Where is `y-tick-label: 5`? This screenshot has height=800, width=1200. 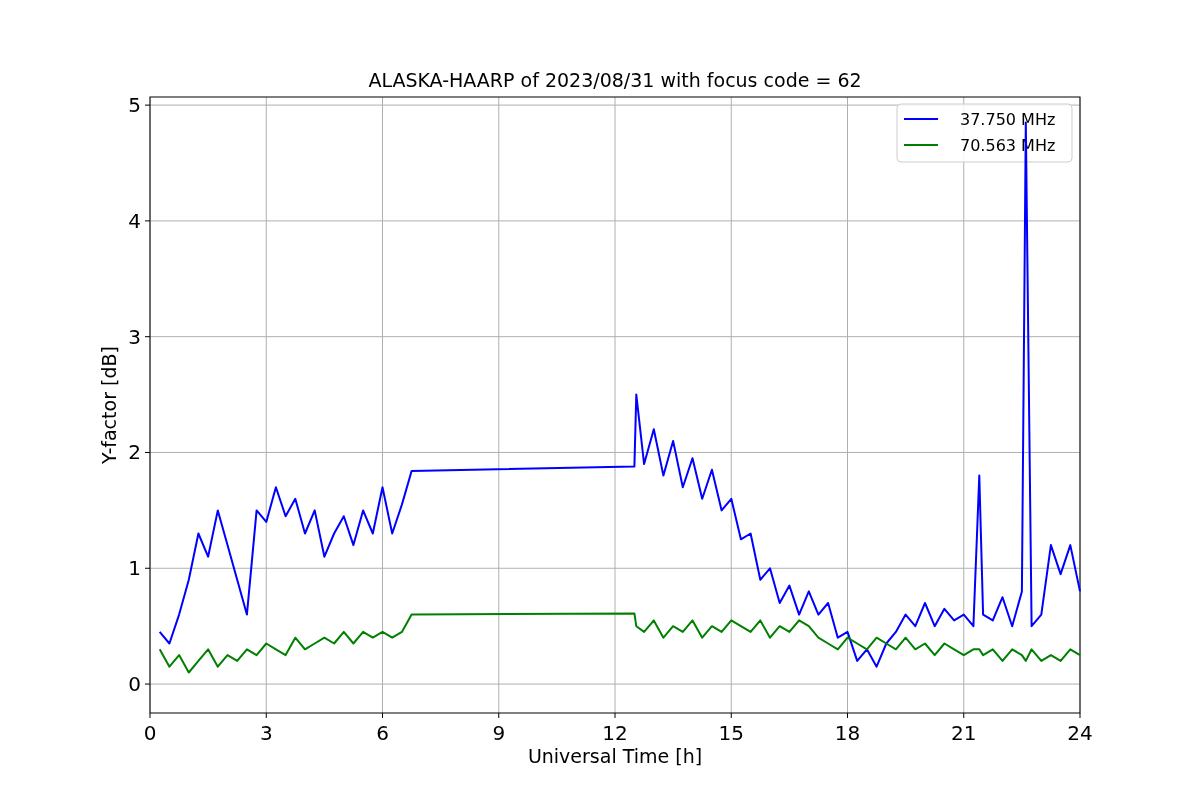
y-tick-label: 5 is located at coordinates (134, 105).